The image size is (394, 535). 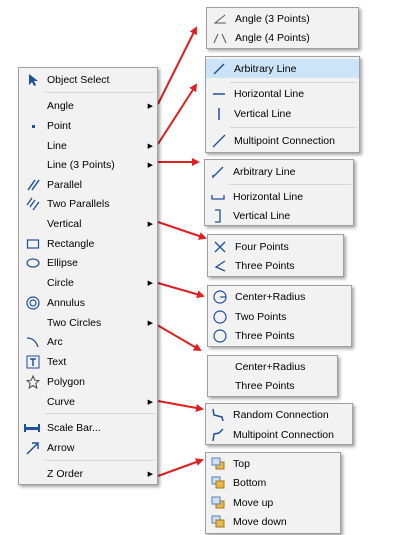 What do you see at coordinates (220, 336) in the screenshot?
I see `three-points-circle-icon` at bounding box center [220, 336].